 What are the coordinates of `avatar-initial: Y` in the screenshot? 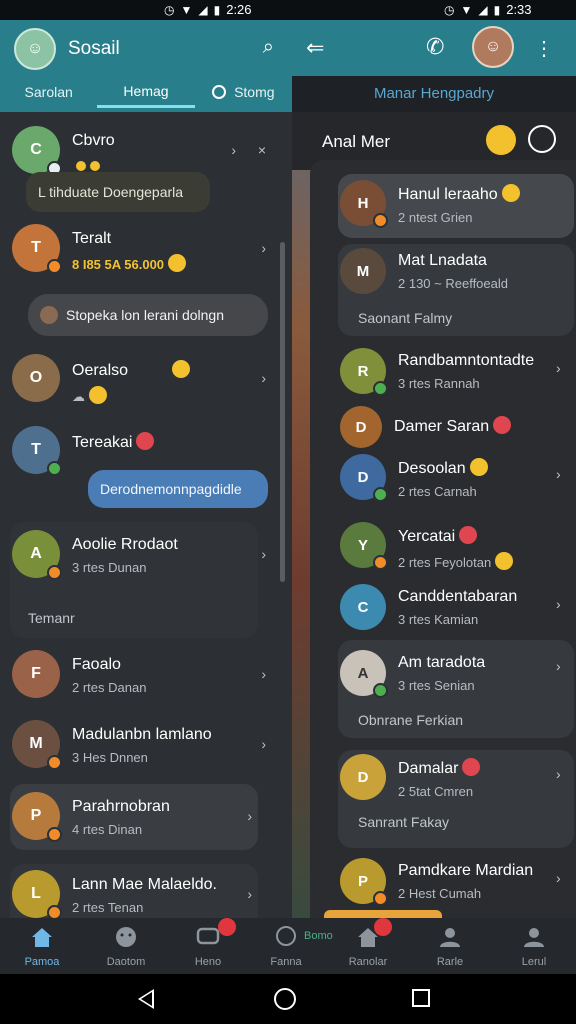 It's located at (362, 545).